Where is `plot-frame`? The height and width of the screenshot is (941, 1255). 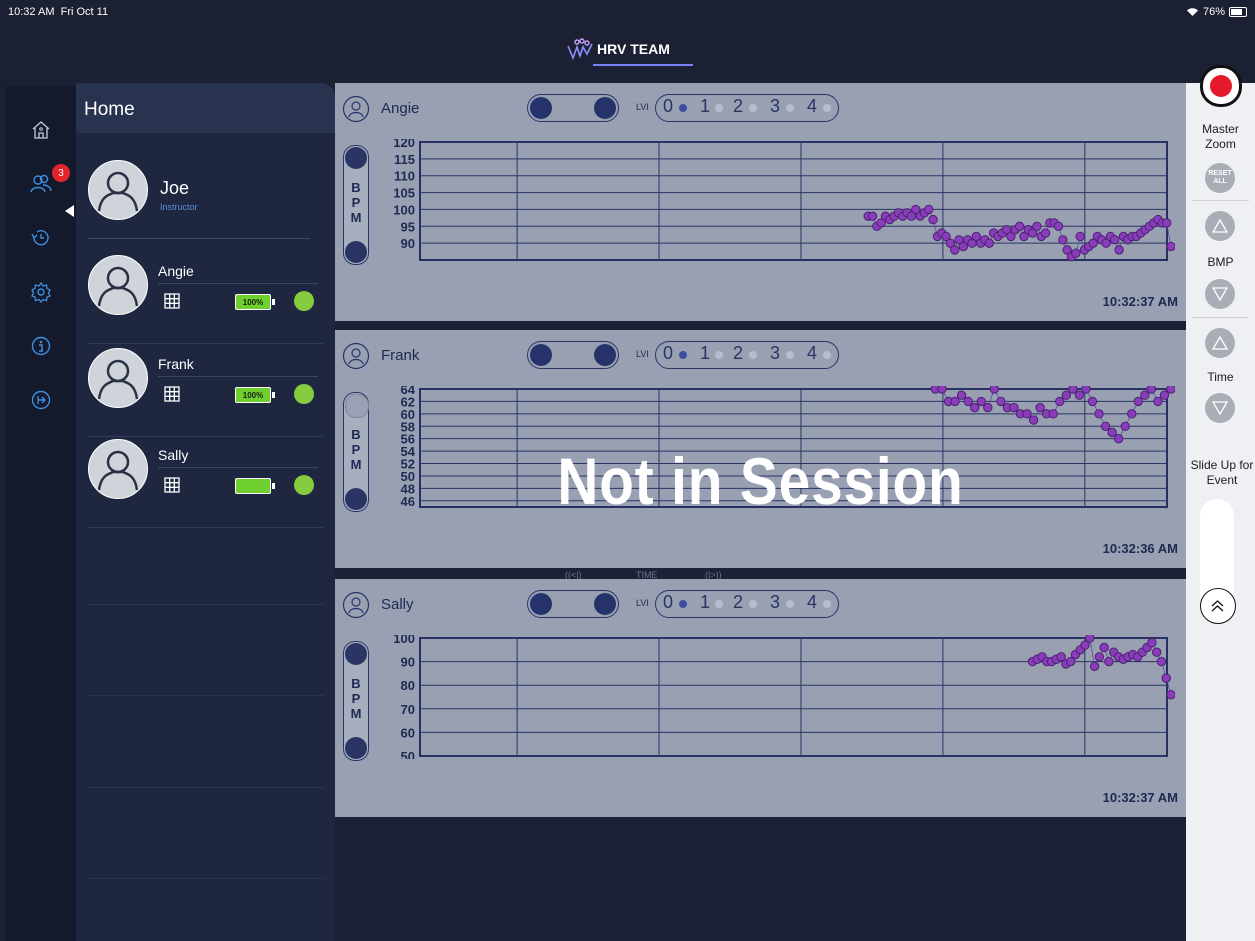
plot-frame is located at coordinates (793, 201).